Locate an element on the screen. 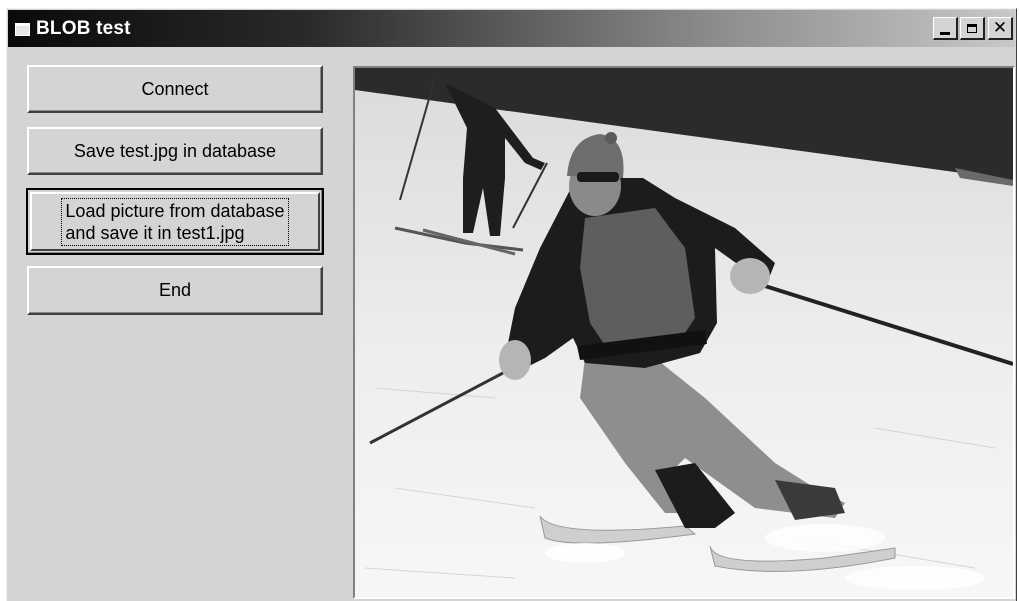 This screenshot has width=1019, height=601. maximize-icon is located at coordinates (972, 28).